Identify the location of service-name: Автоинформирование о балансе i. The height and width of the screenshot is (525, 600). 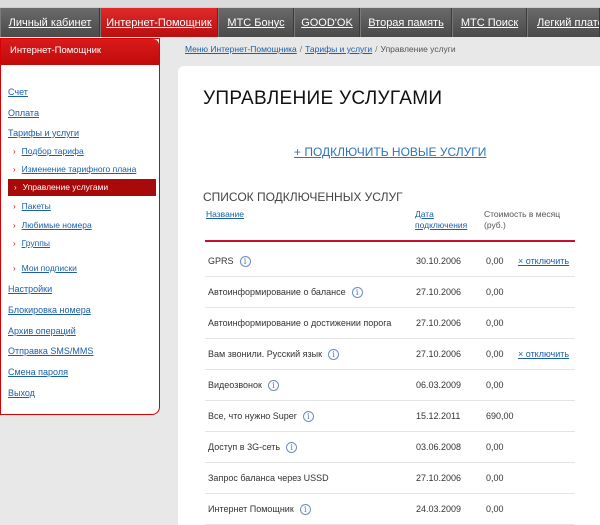
(285, 293).